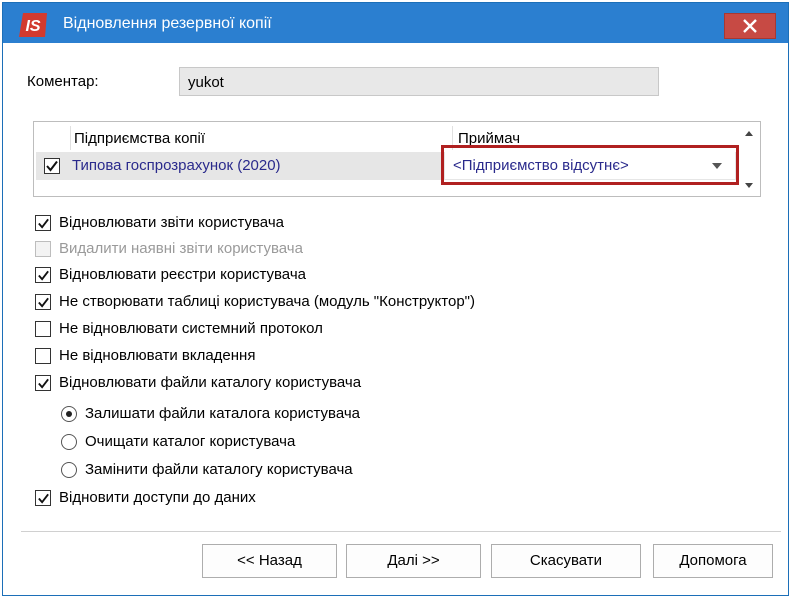 The width and height of the screenshot is (795, 600). Describe the element at coordinates (182, 274) in the screenshot. I see `option-label: Відновлювати реєстри користувача` at that location.